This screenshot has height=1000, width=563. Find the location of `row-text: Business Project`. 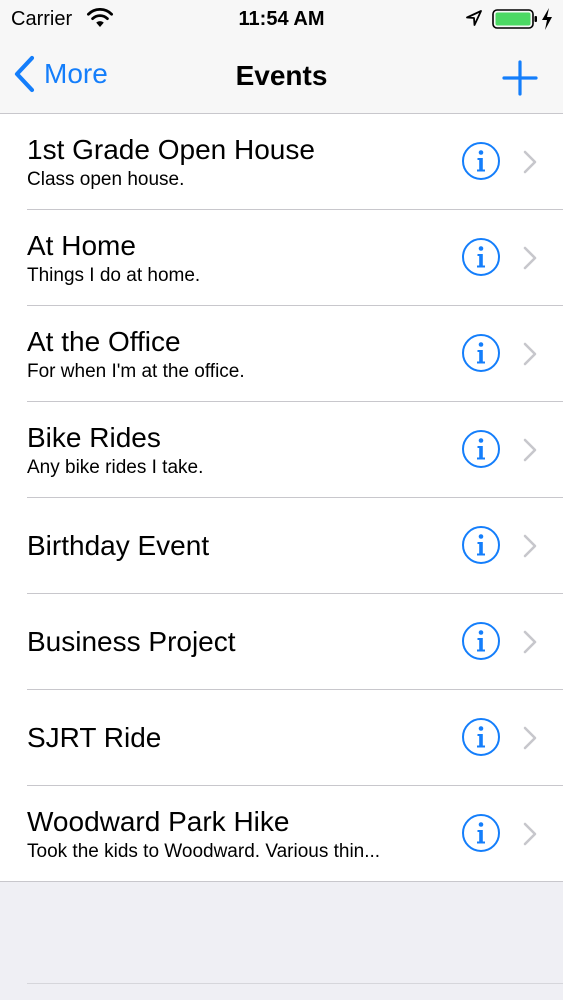

row-text: Business Project is located at coordinates (237, 642).